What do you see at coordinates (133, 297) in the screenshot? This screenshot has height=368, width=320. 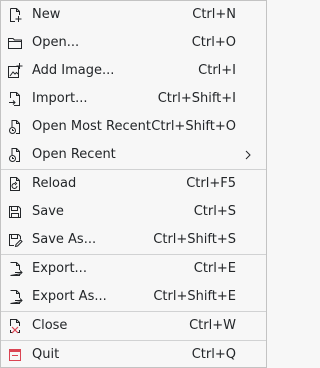 I see `menu-item-export-as: Export As... Ctrl+Shift+E` at bounding box center [133, 297].